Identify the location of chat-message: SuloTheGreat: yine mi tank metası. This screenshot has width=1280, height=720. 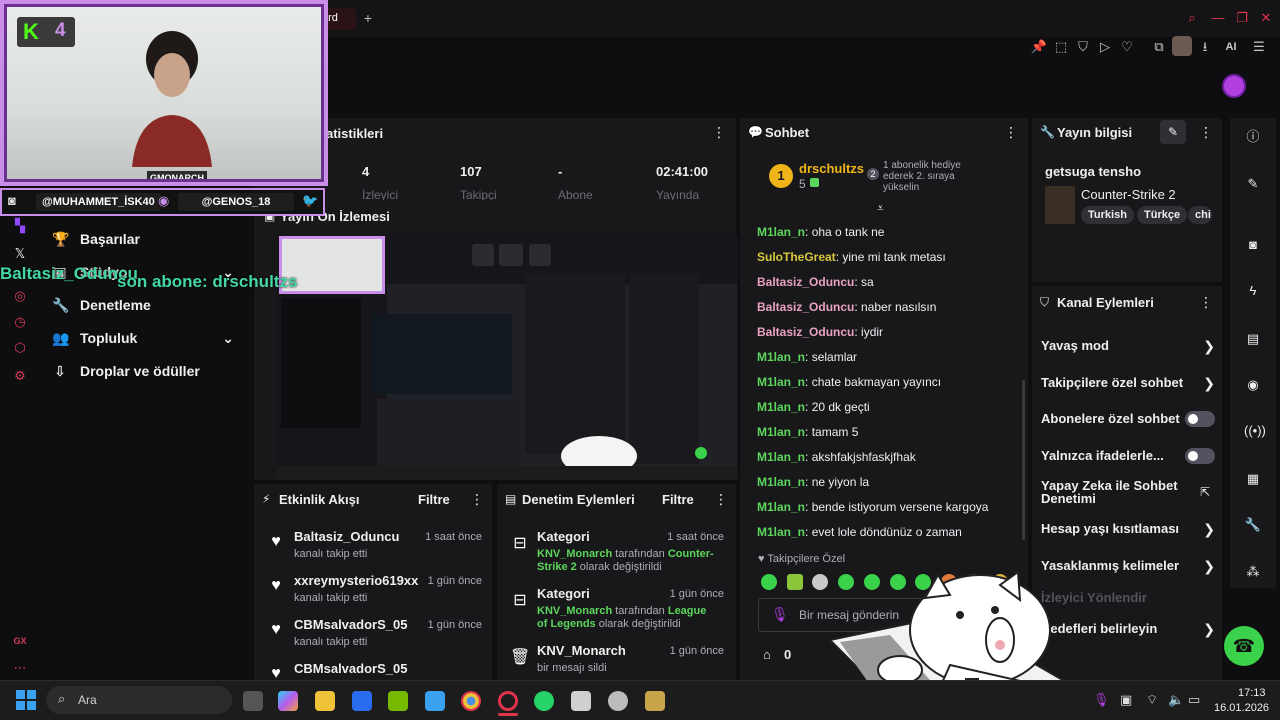
(851, 257).